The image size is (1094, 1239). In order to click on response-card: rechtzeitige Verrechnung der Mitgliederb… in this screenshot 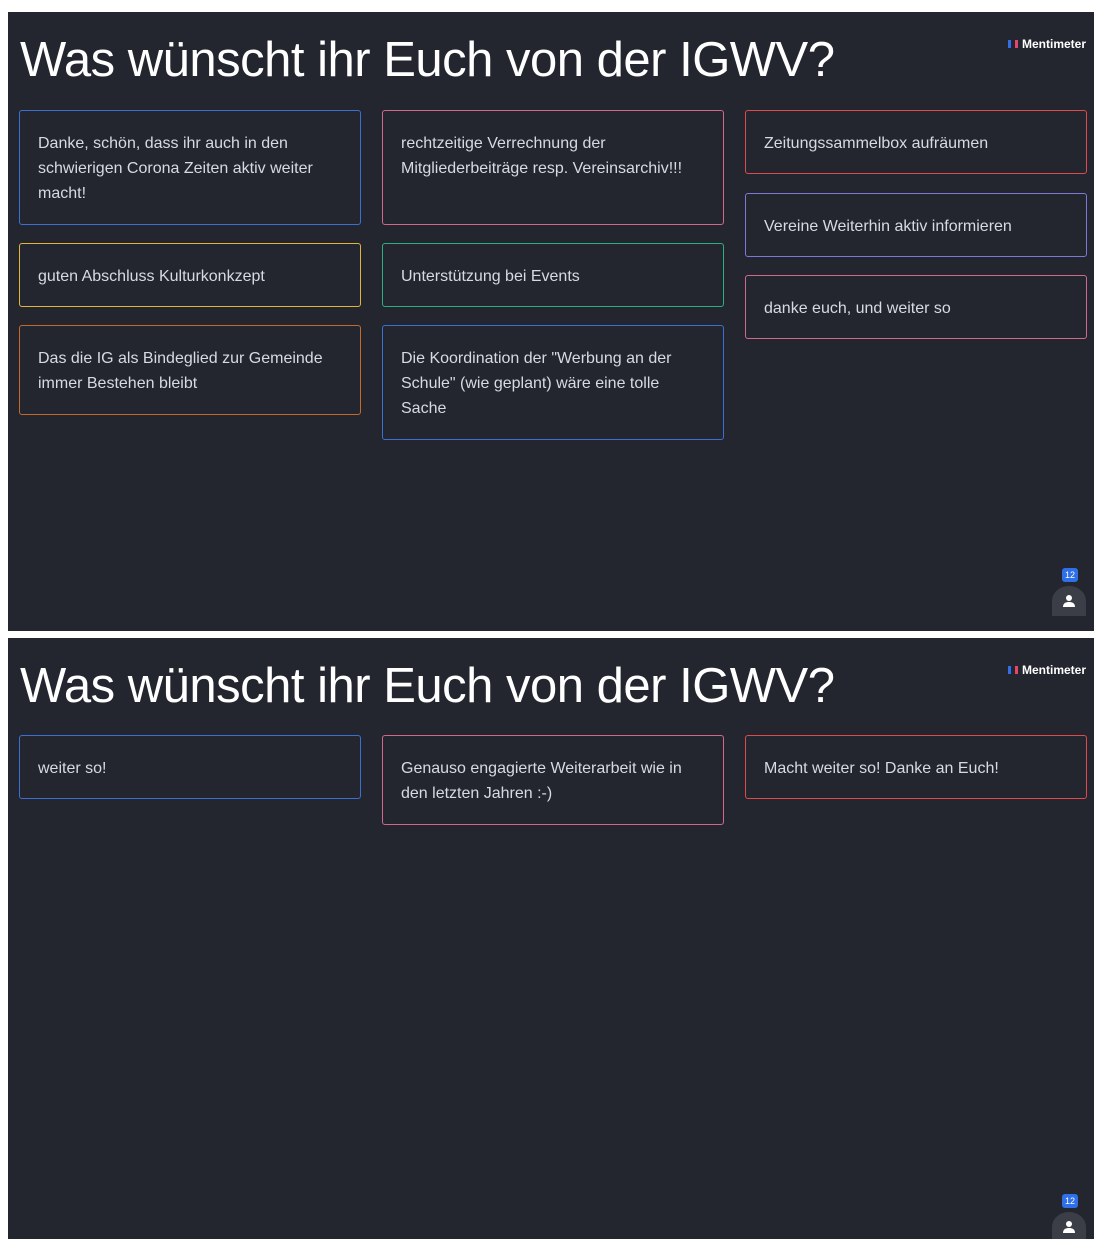, I will do `click(553, 167)`.